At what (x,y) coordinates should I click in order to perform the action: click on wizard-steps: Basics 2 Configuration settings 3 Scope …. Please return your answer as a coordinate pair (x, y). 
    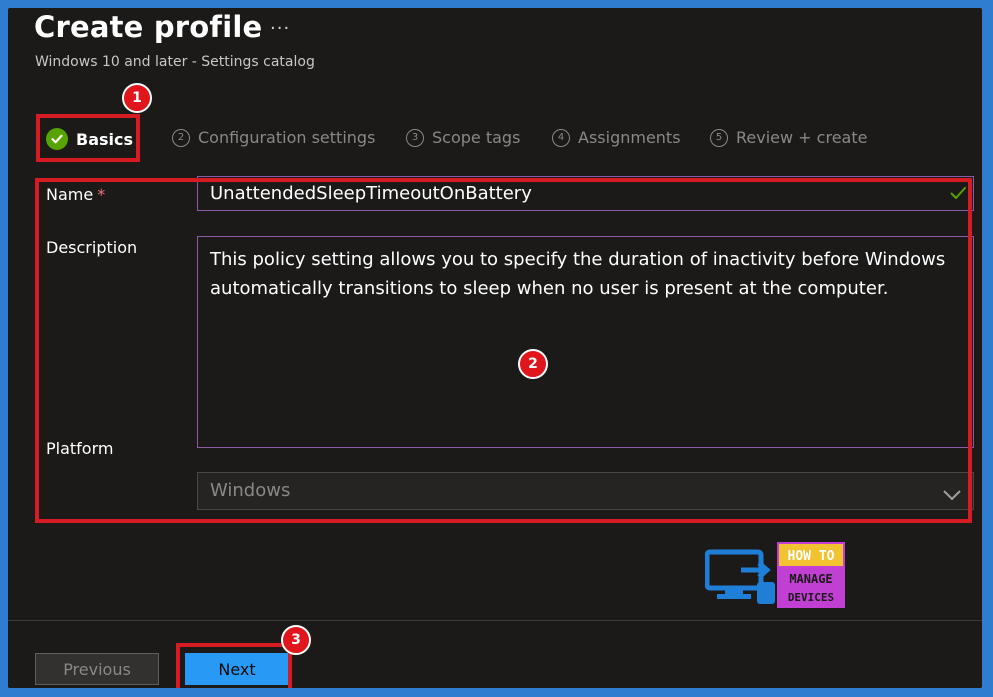
    Looking at the image, I should click on (495, 138).